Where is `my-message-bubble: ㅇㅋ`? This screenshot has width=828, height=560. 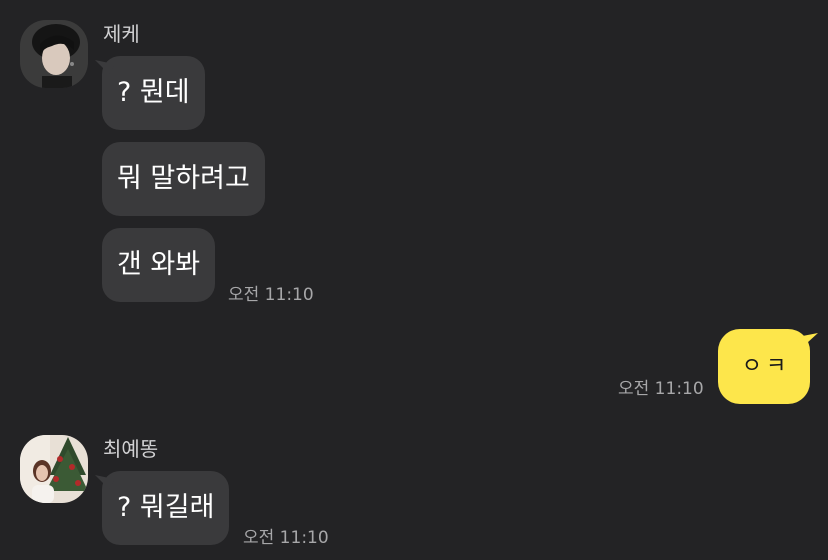
my-message-bubble: ㅇㅋ is located at coordinates (764, 366).